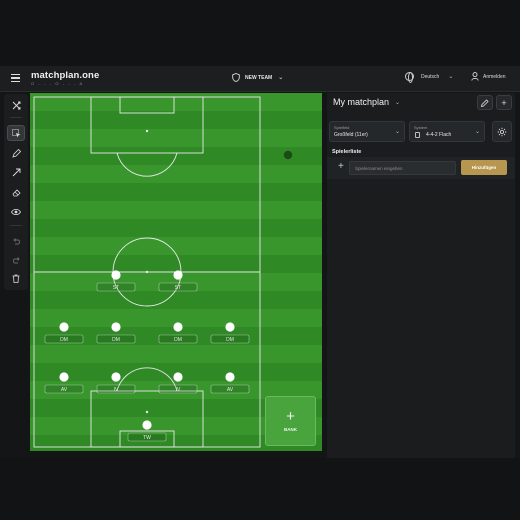 This screenshot has height=520, width=520. What do you see at coordinates (347, 152) in the screenshot?
I see `spielerliste-heading: Spielerliste` at bounding box center [347, 152].